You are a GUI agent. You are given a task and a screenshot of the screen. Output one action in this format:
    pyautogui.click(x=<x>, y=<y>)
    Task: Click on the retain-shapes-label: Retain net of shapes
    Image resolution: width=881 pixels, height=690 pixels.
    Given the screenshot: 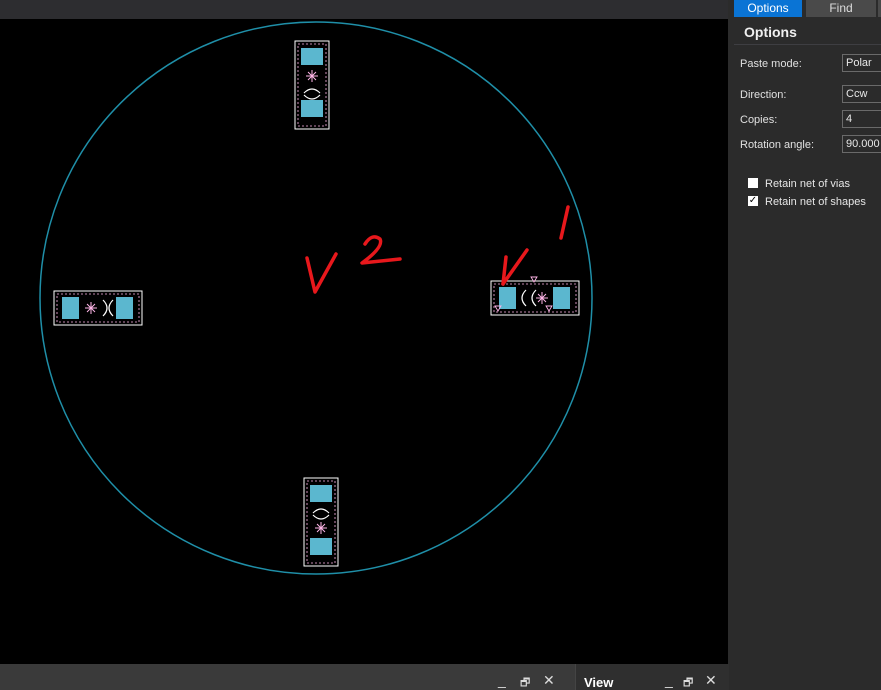 What is the action you would take?
    pyautogui.click(x=815, y=202)
    